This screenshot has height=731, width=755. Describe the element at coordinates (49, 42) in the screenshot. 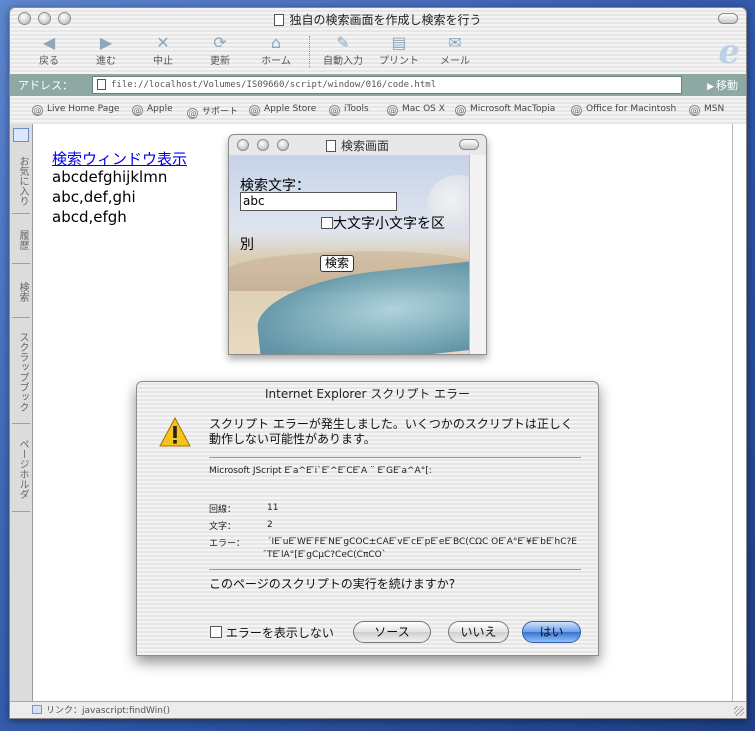

I see `back-arrow-icon: ◀` at that location.